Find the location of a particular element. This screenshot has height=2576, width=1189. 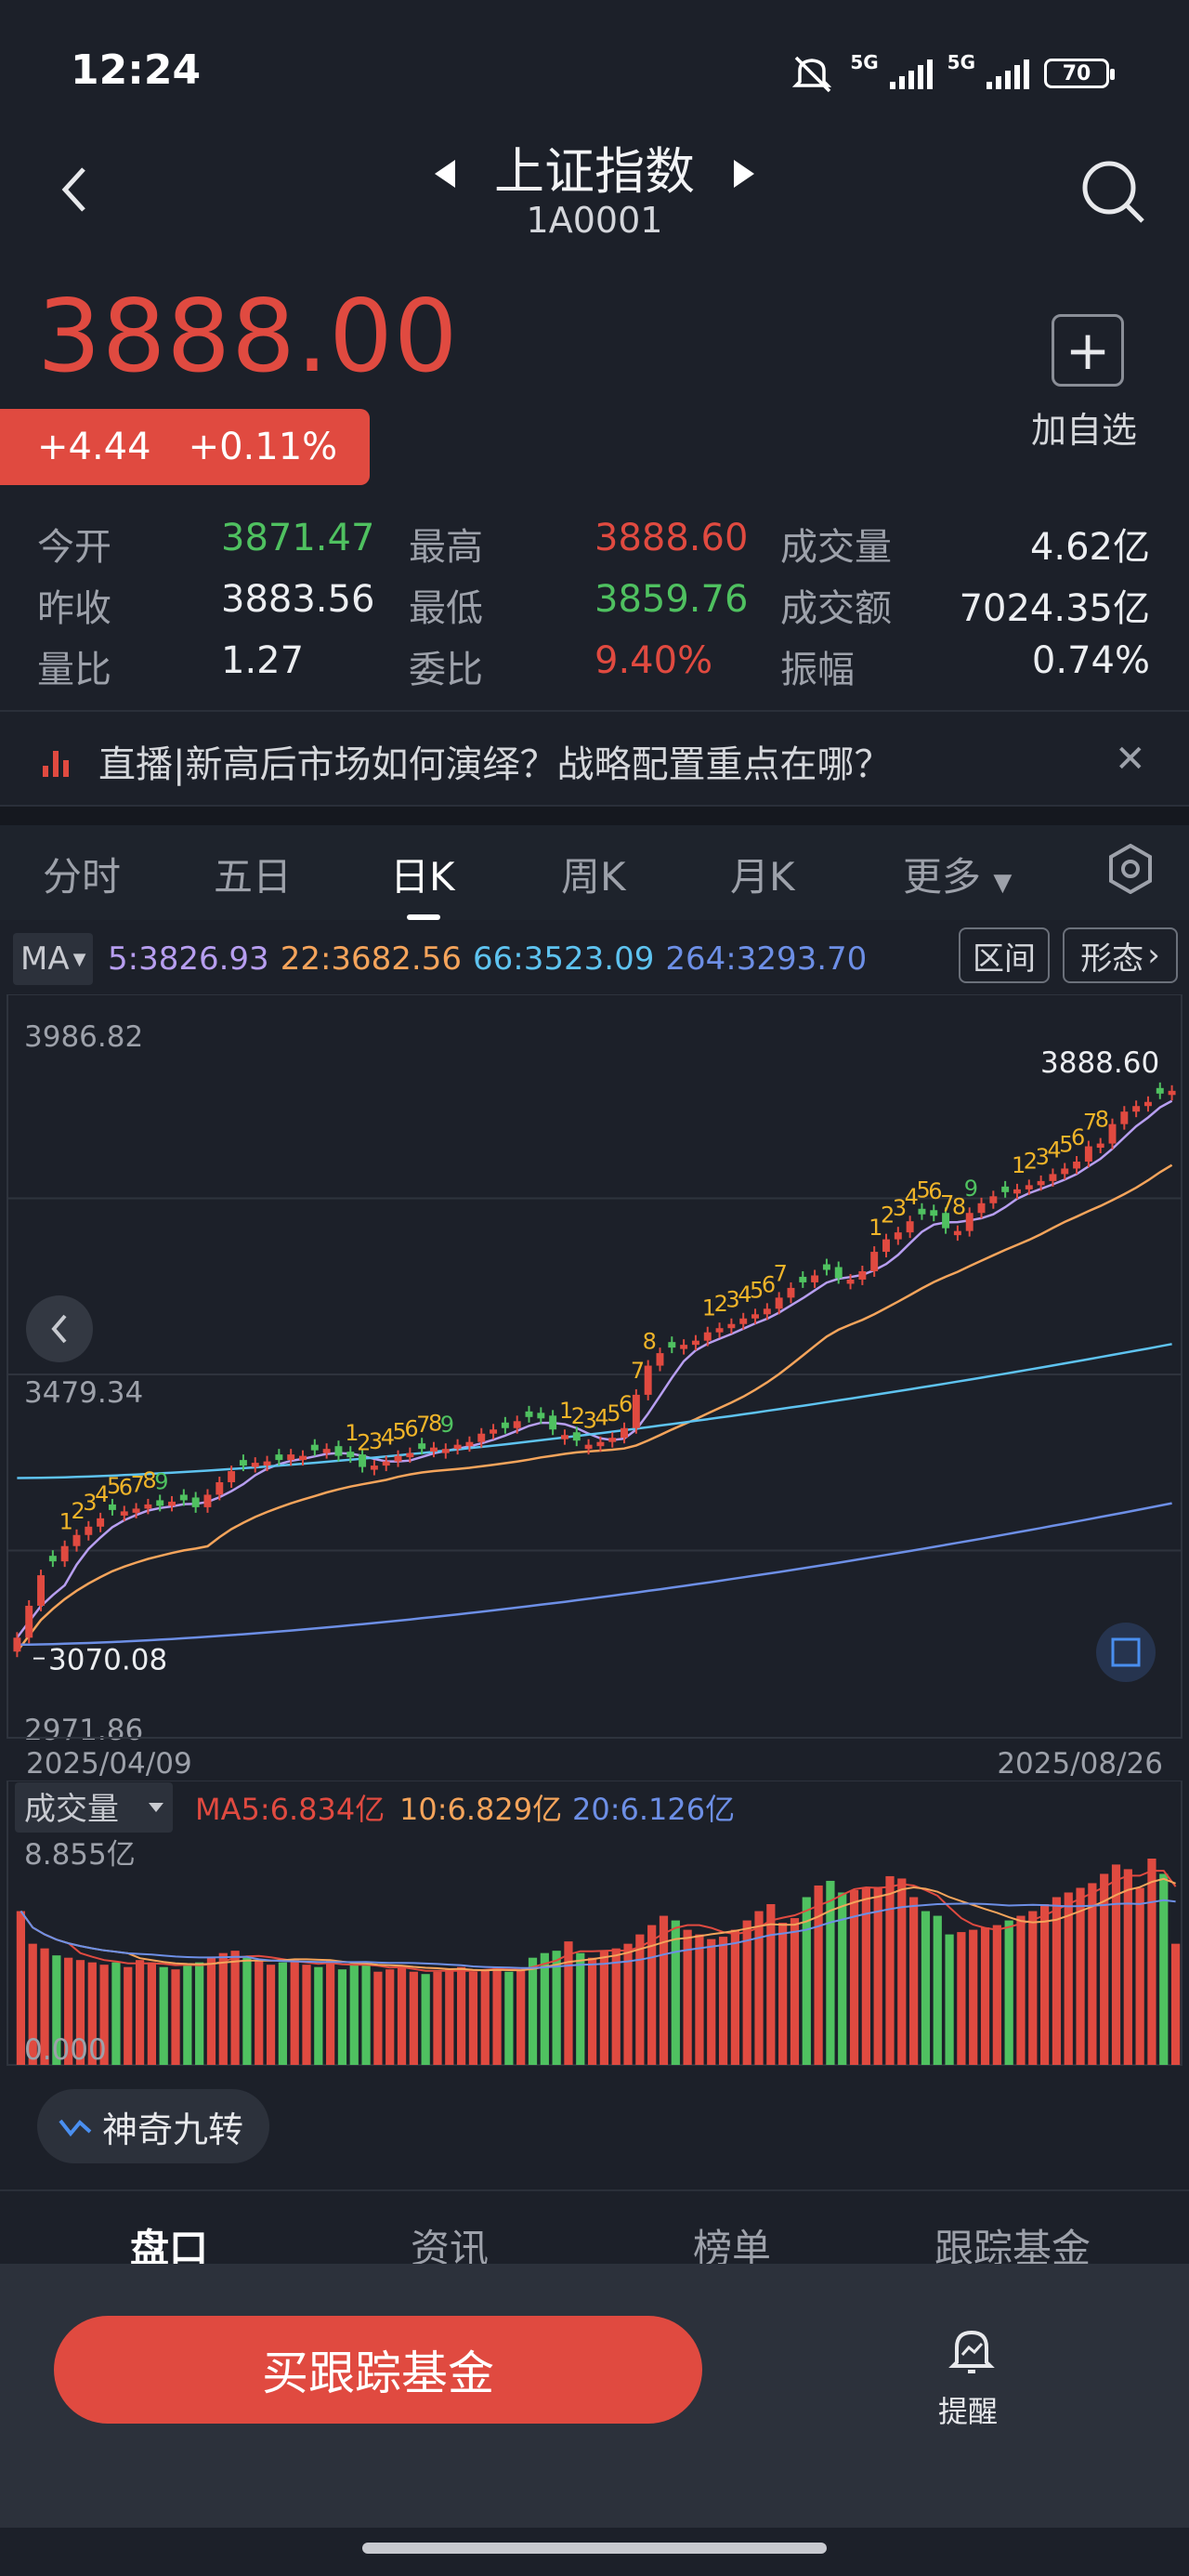

home-indicator is located at coordinates (594, 2548).